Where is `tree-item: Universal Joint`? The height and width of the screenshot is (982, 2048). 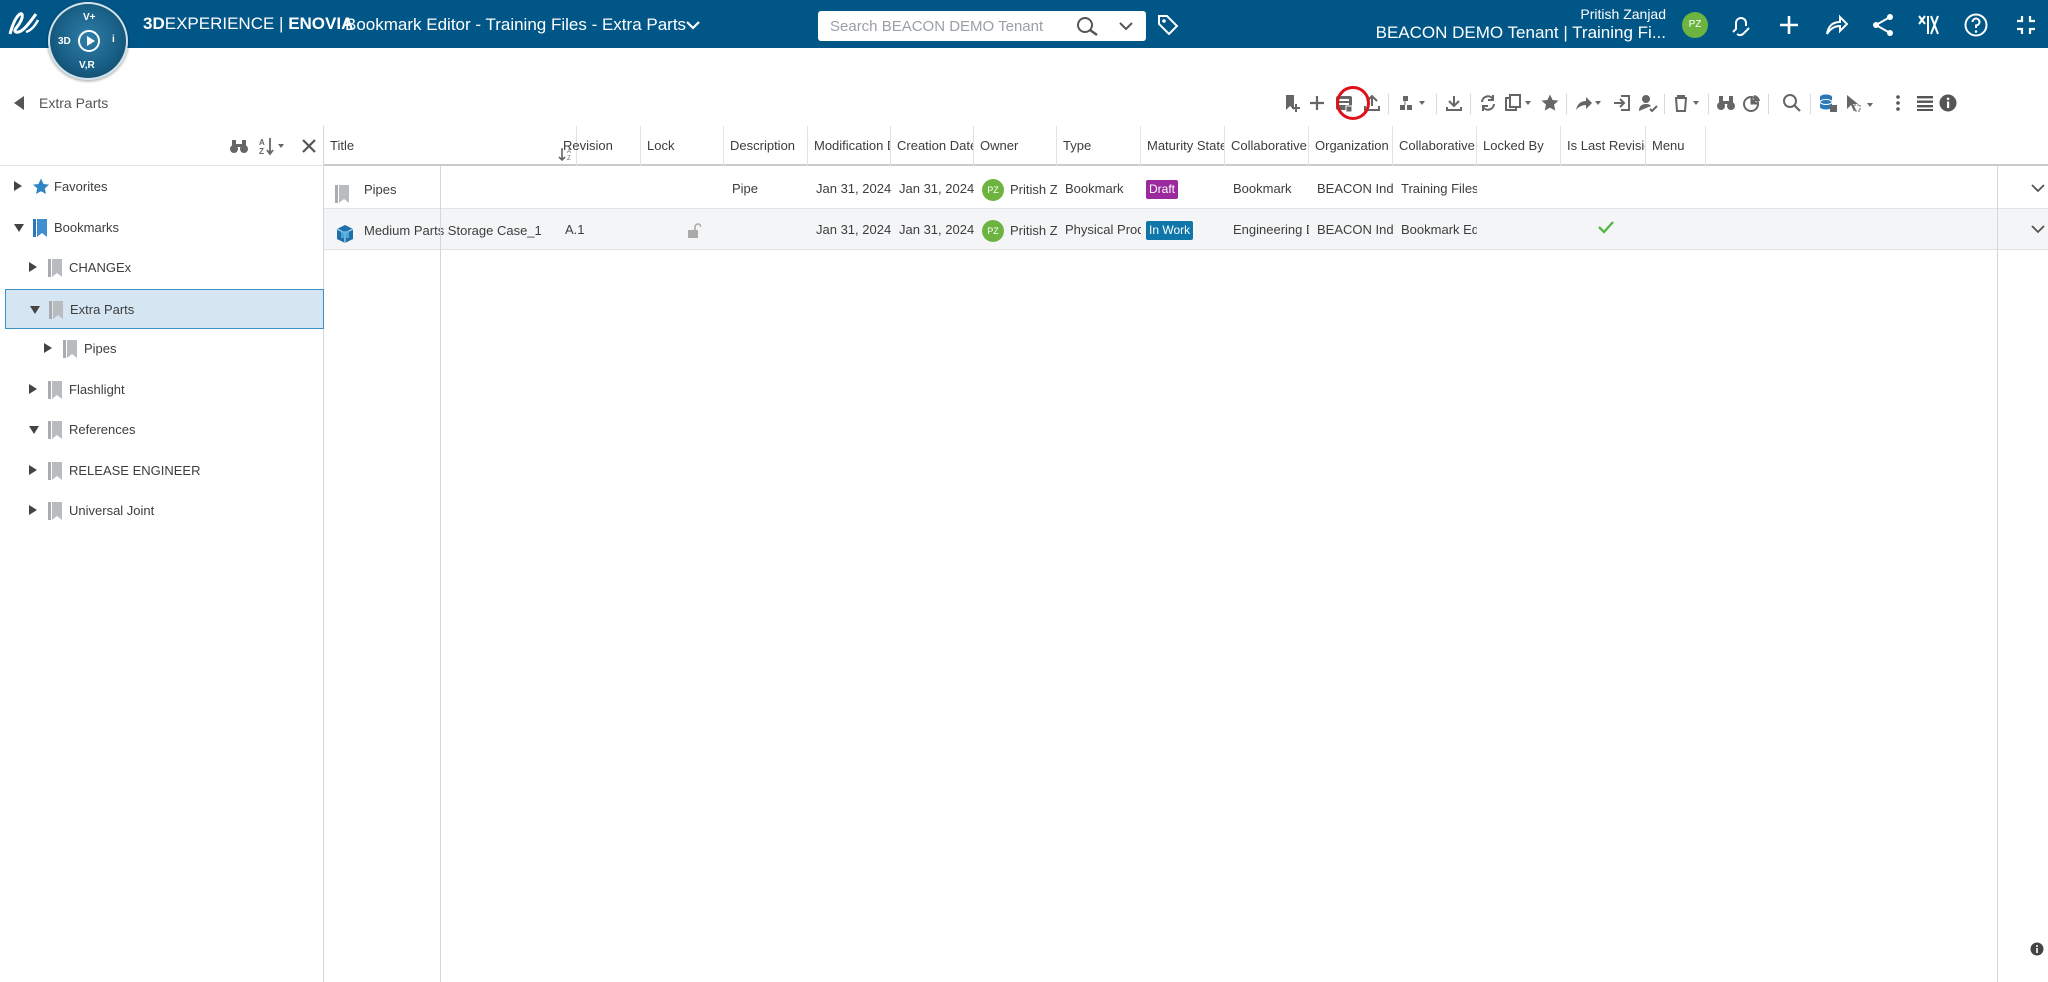
tree-item: Universal Joint is located at coordinates (164, 511).